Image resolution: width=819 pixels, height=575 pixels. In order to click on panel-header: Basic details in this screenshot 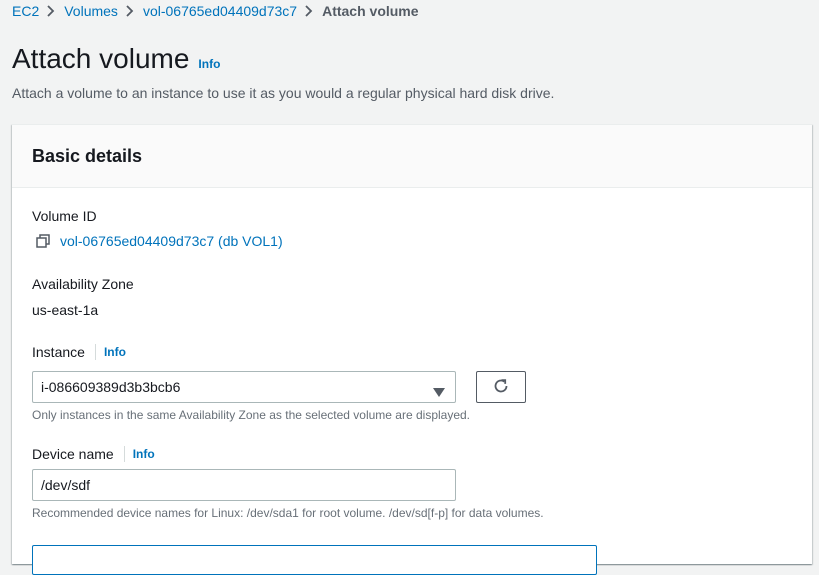, I will do `click(412, 156)`.